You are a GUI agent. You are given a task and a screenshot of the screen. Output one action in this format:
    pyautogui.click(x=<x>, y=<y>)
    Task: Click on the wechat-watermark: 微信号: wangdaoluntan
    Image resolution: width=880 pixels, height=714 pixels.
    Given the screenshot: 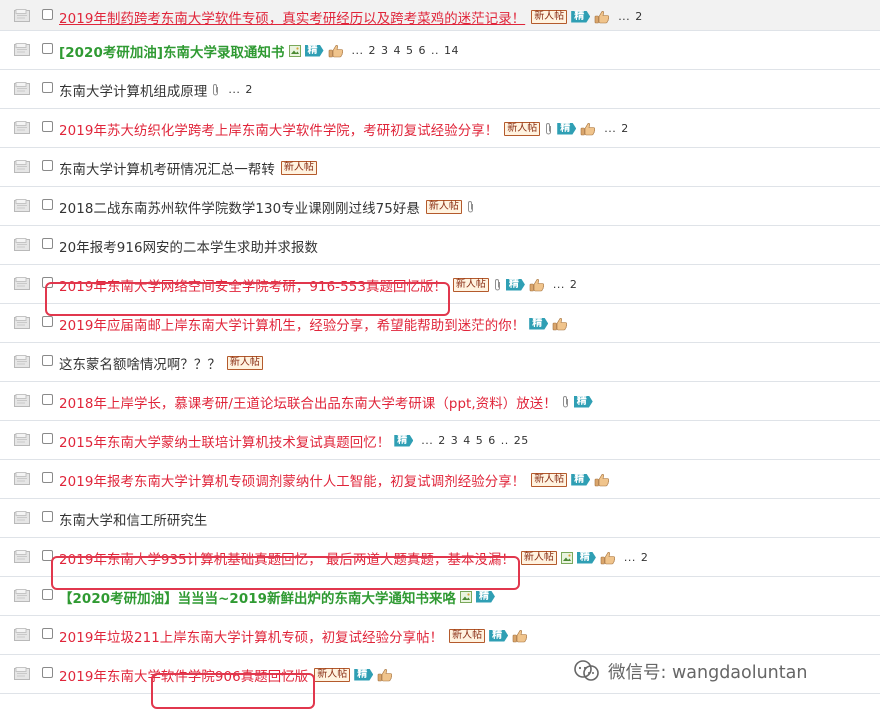 What is the action you would take?
    pyautogui.click(x=689, y=671)
    